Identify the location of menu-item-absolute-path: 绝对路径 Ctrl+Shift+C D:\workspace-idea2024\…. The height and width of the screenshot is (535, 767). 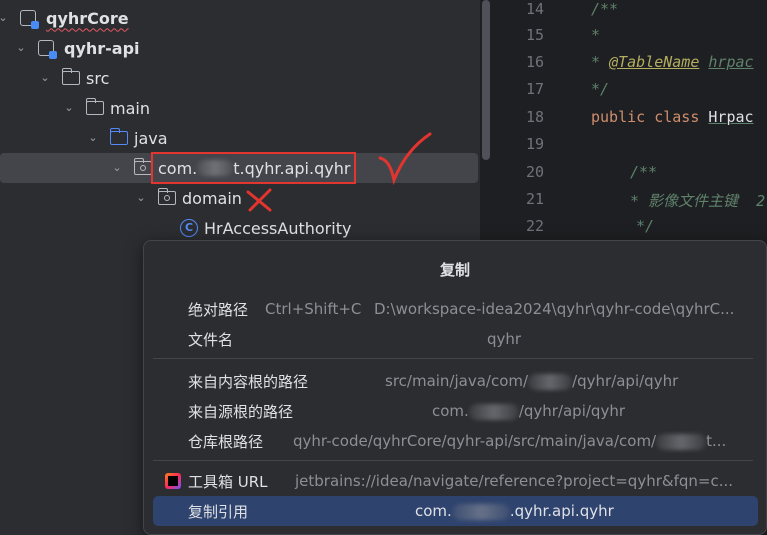
(455, 309).